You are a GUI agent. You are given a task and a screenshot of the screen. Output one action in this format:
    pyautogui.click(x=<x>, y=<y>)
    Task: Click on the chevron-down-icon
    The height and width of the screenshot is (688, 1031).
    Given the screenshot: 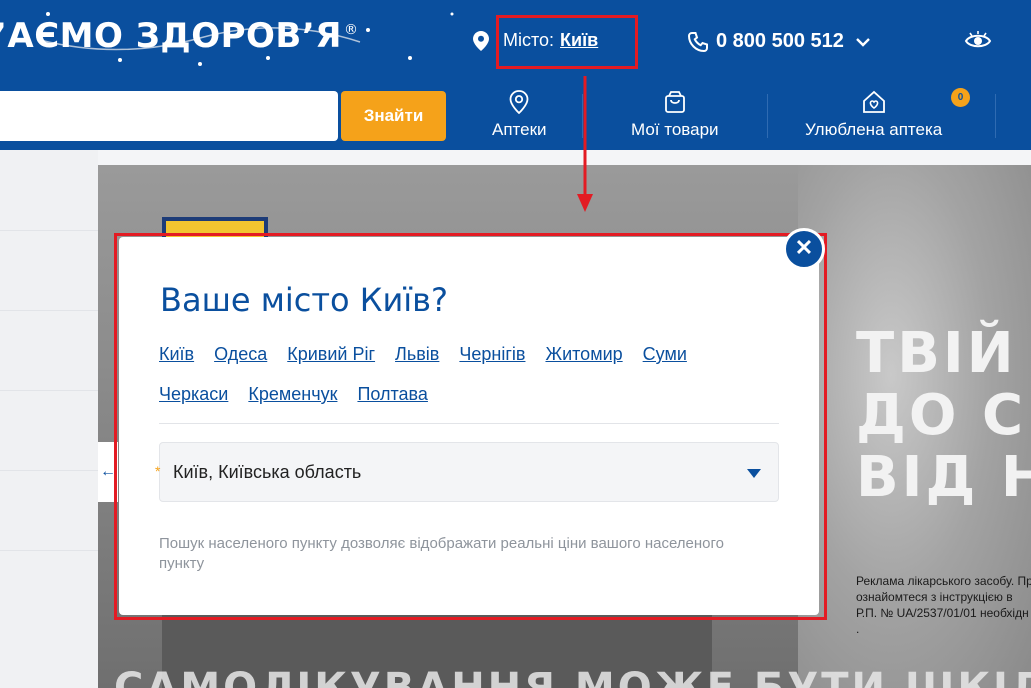 What is the action you would take?
    pyautogui.click(x=863, y=42)
    